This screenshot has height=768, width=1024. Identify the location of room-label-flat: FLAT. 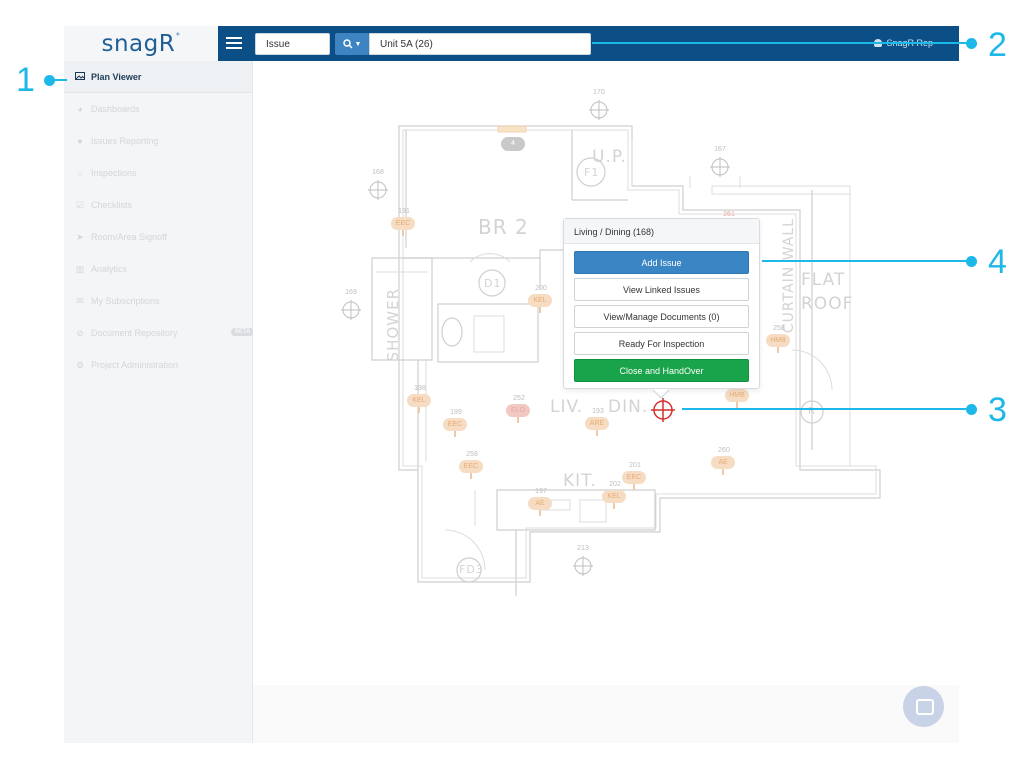
(823, 280).